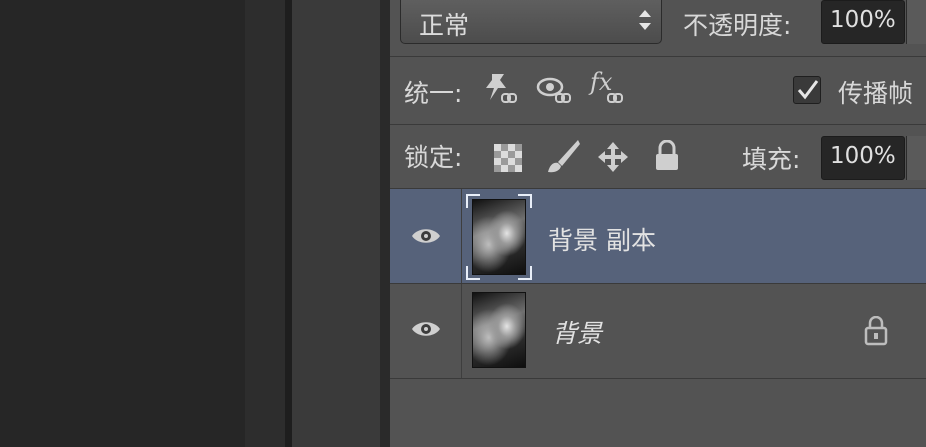  I want to click on unify-style-icon: fx, so click(610, 89).